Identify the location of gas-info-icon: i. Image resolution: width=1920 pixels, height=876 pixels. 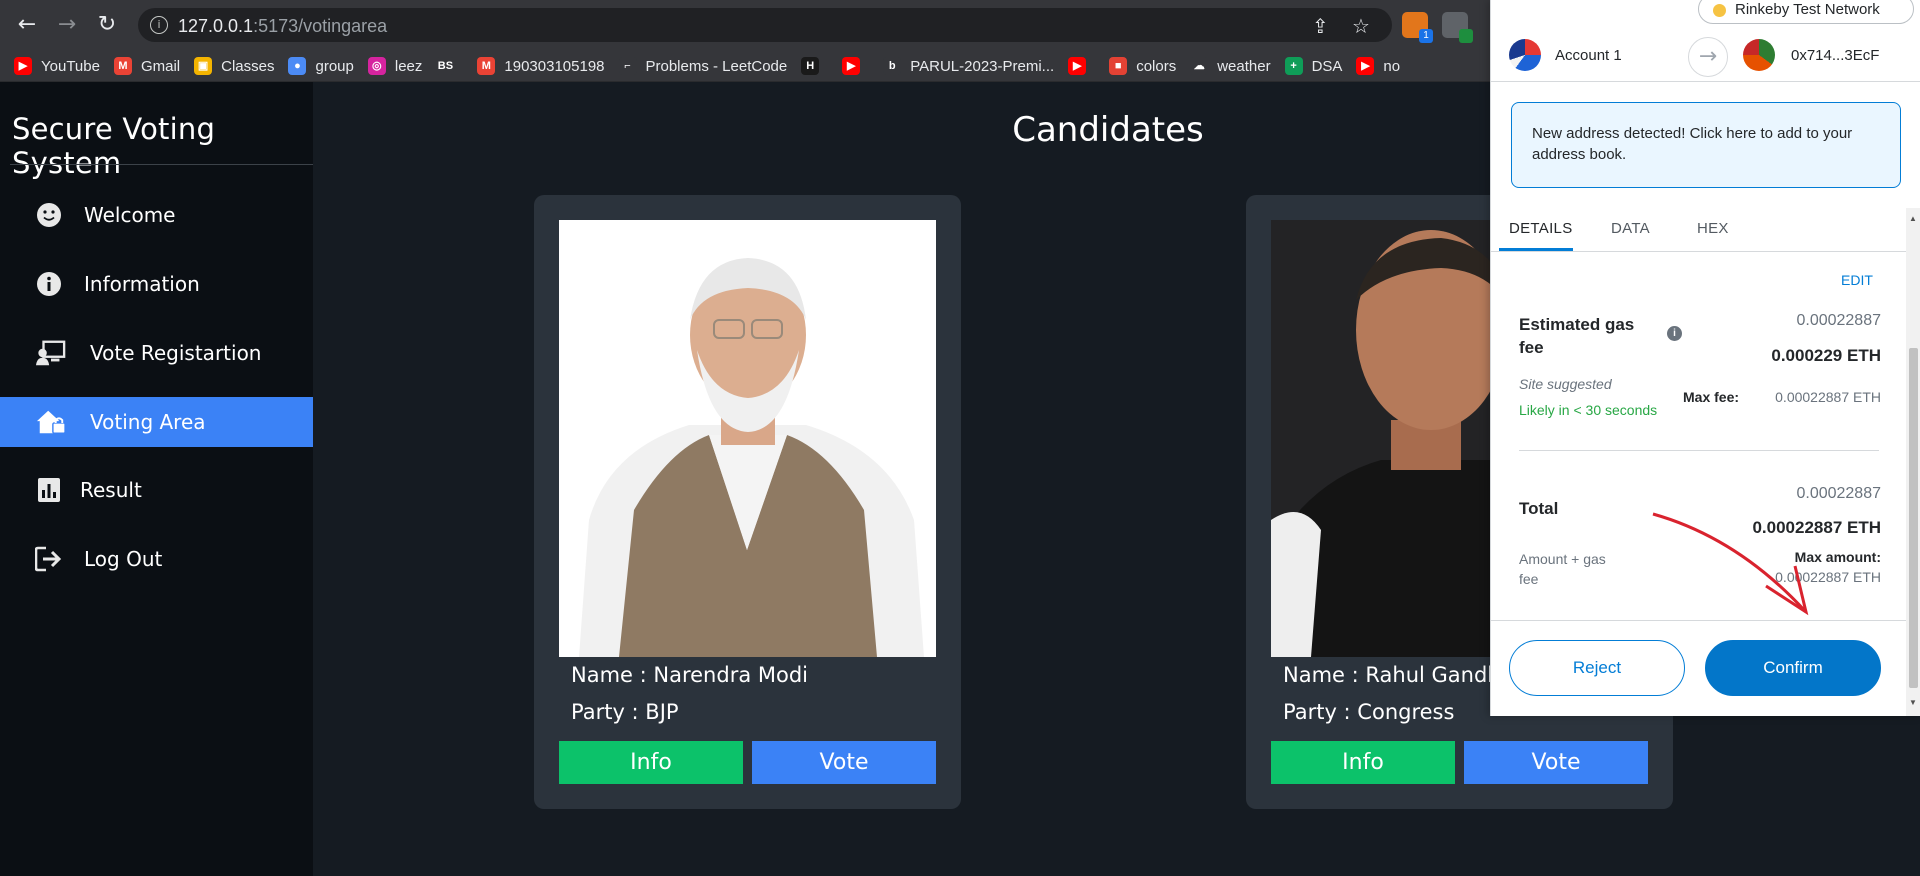
(1674, 333).